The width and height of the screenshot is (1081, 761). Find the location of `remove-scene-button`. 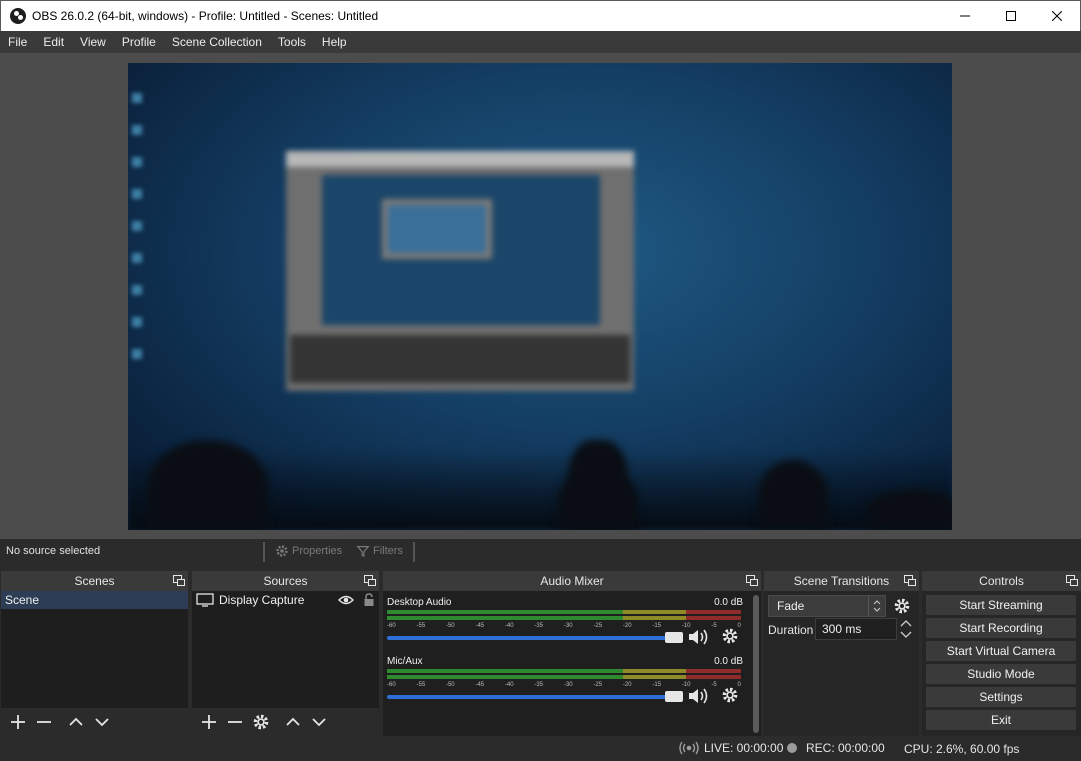

remove-scene-button is located at coordinates (44, 722).